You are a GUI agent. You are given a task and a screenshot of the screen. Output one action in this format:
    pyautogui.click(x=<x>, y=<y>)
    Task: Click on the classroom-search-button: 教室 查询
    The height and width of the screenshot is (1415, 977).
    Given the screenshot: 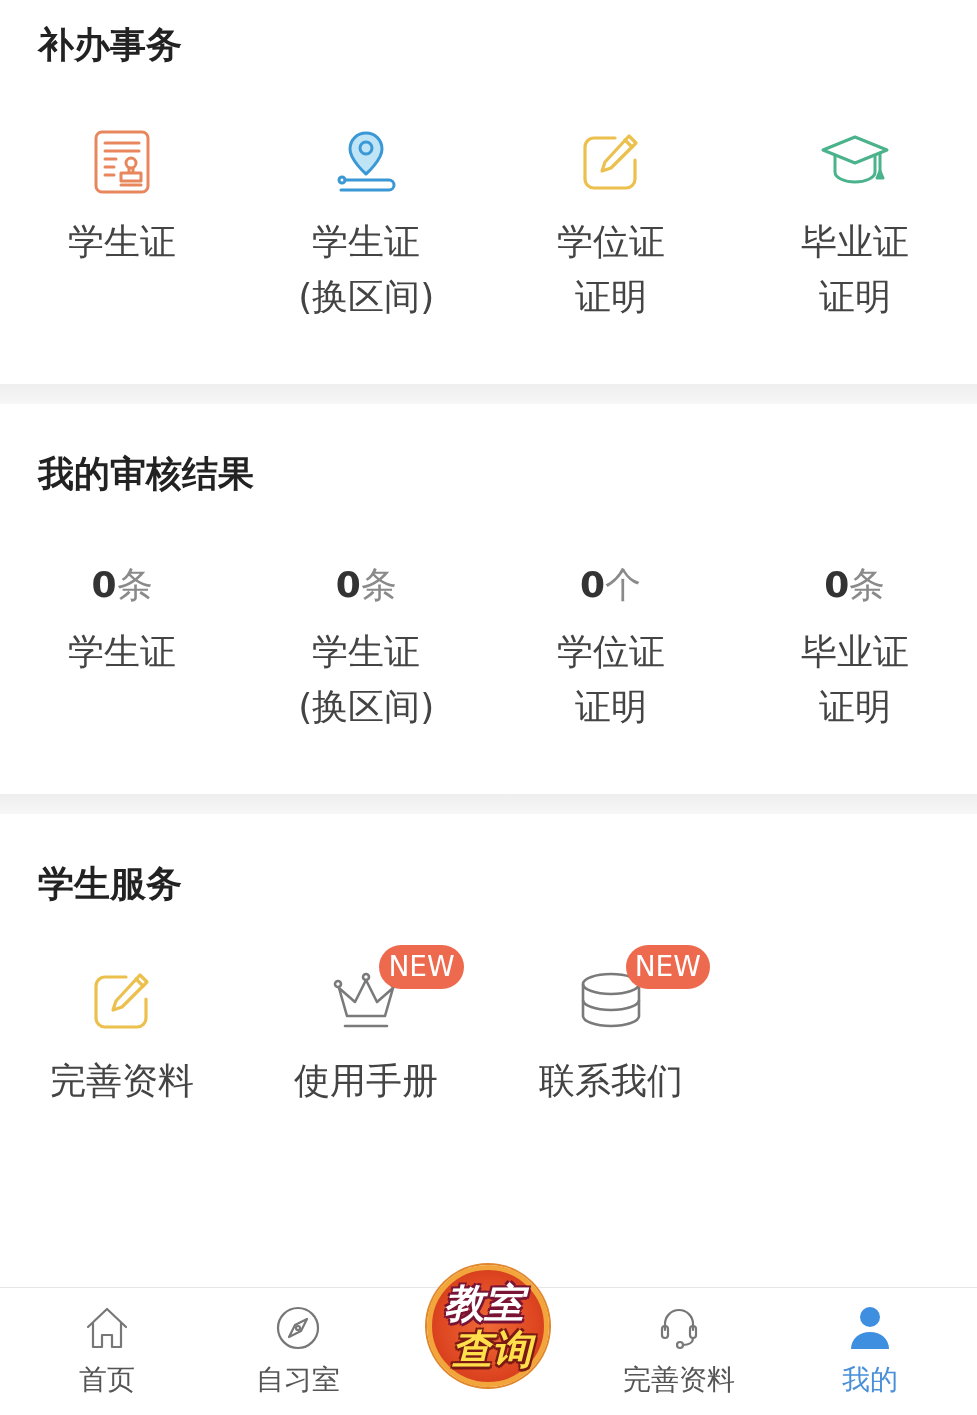 What is the action you would take?
    pyautogui.click(x=488, y=1326)
    